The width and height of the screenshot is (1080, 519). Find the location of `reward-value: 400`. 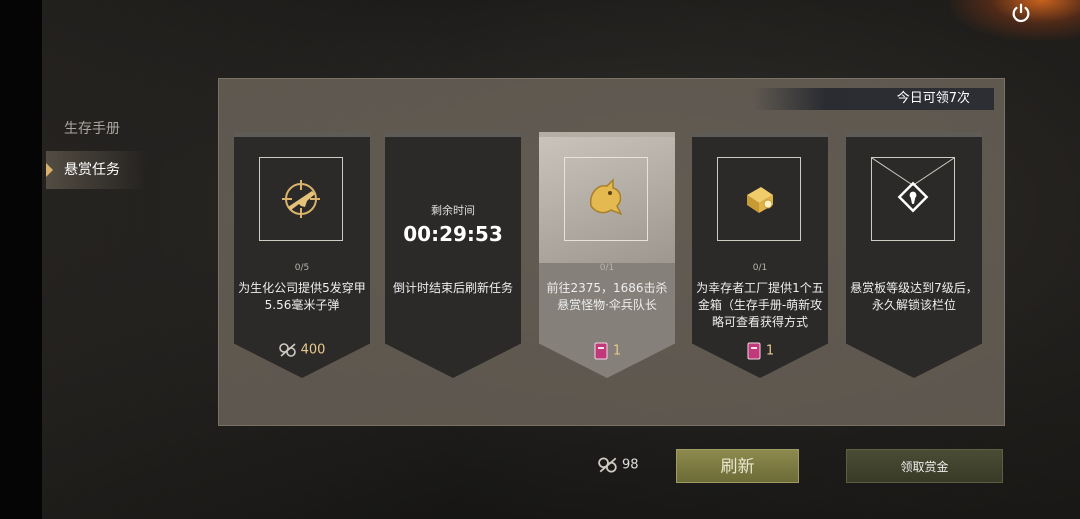

reward-value: 400 is located at coordinates (313, 350).